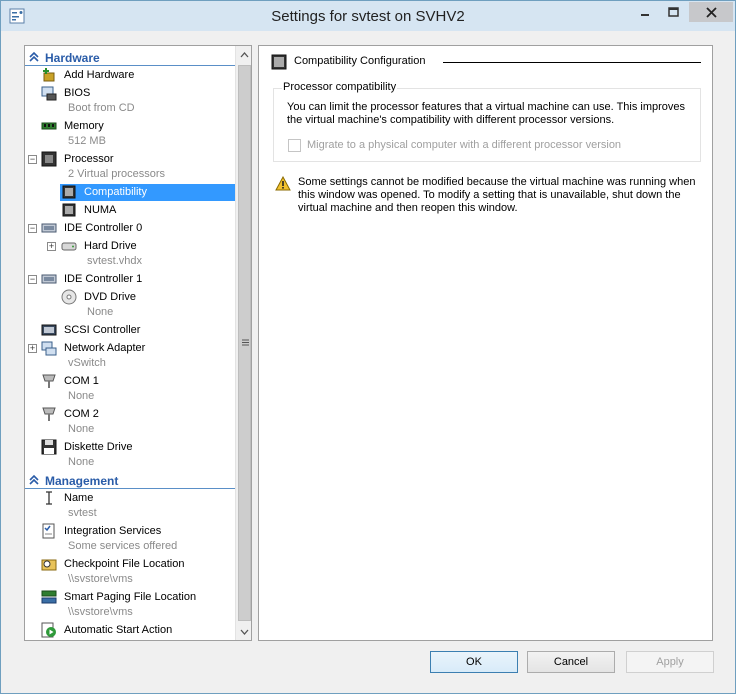 This screenshot has width=736, height=694. What do you see at coordinates (136, 75) in the screenshot?
I see `tree-item-add-hardware: Add Hardware` at bounding box center [136, 75].